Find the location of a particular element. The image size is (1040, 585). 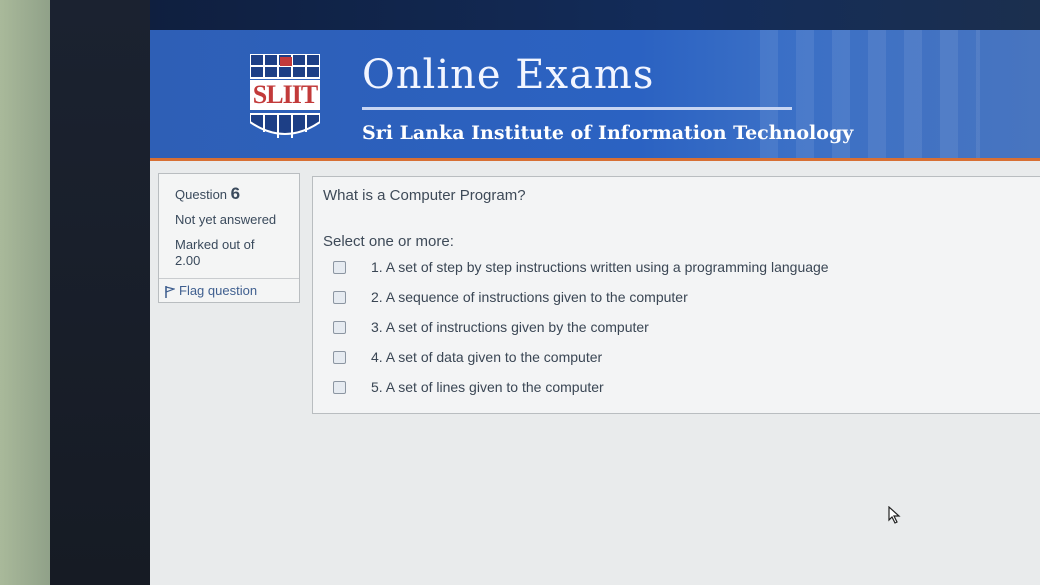

question-number-value: 6 is located at coordinates (235, 193).